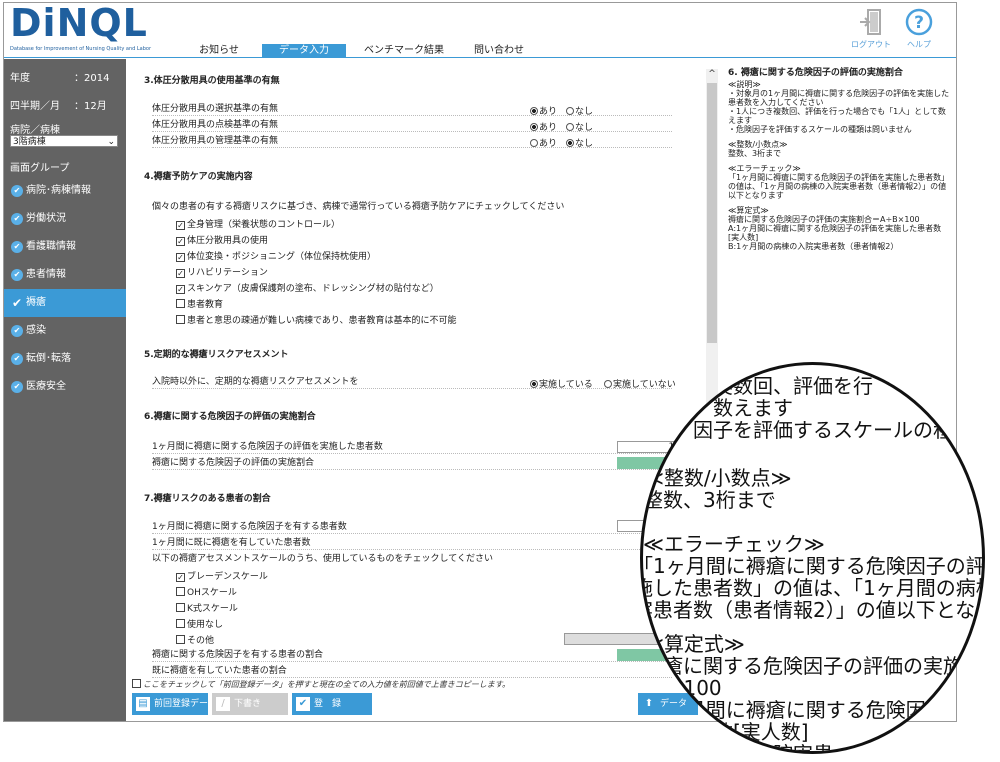 The image size is (1000, 762). What do you see at coordinates (199, 623) in the screenshot?
I see `checkbox-item: 使用なし` at bounding box center [199, 623].